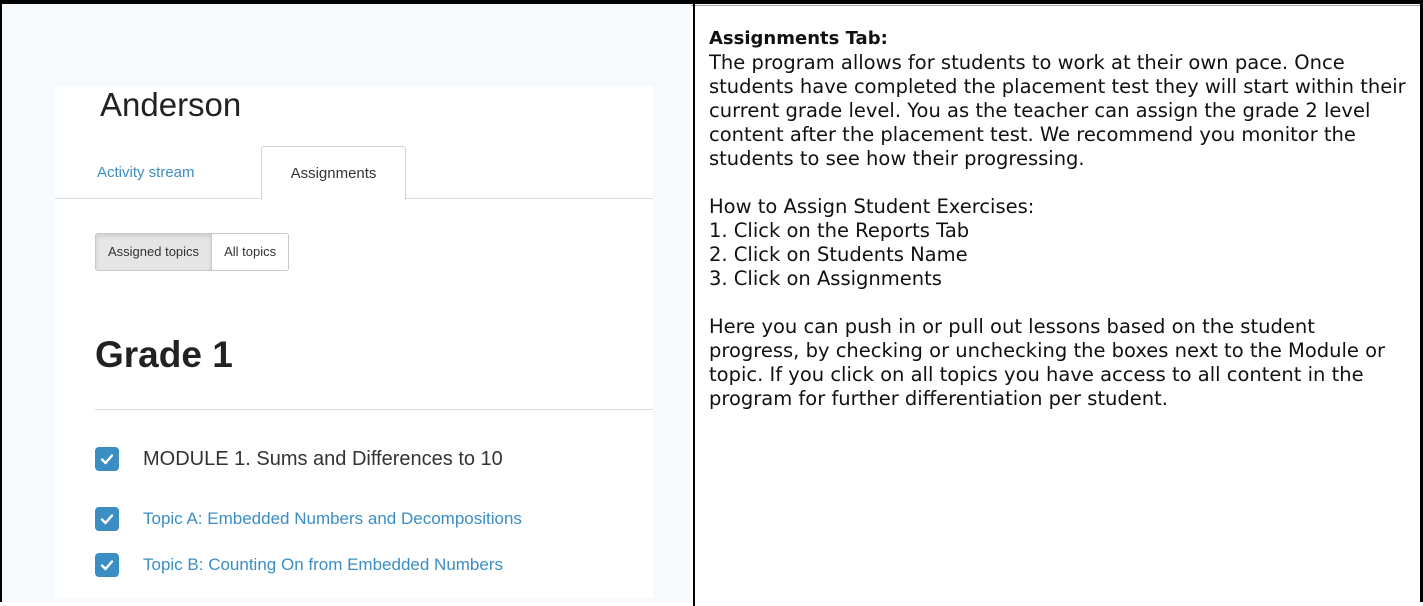  I want to click on module-row: MODULE 1. Sums and Differences to 10, so click(299, 459).